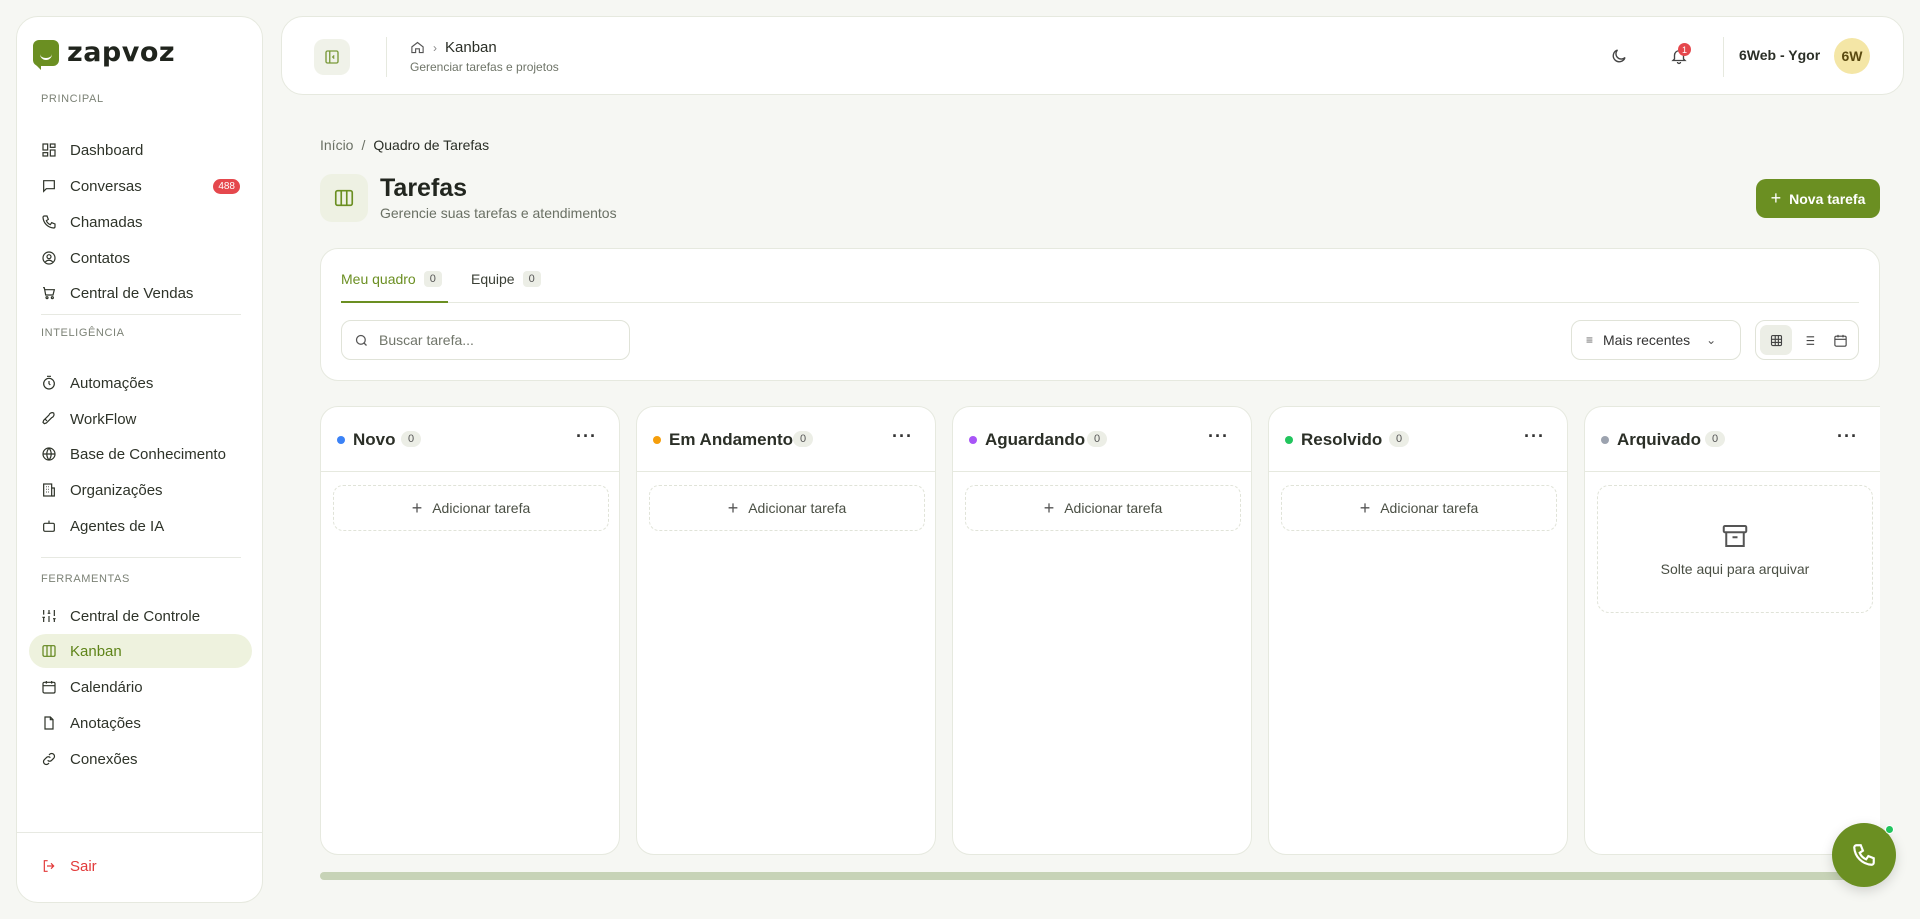 This screenshot has width=1920, height=919. I want to click on logo-icon, so click(46, 54).